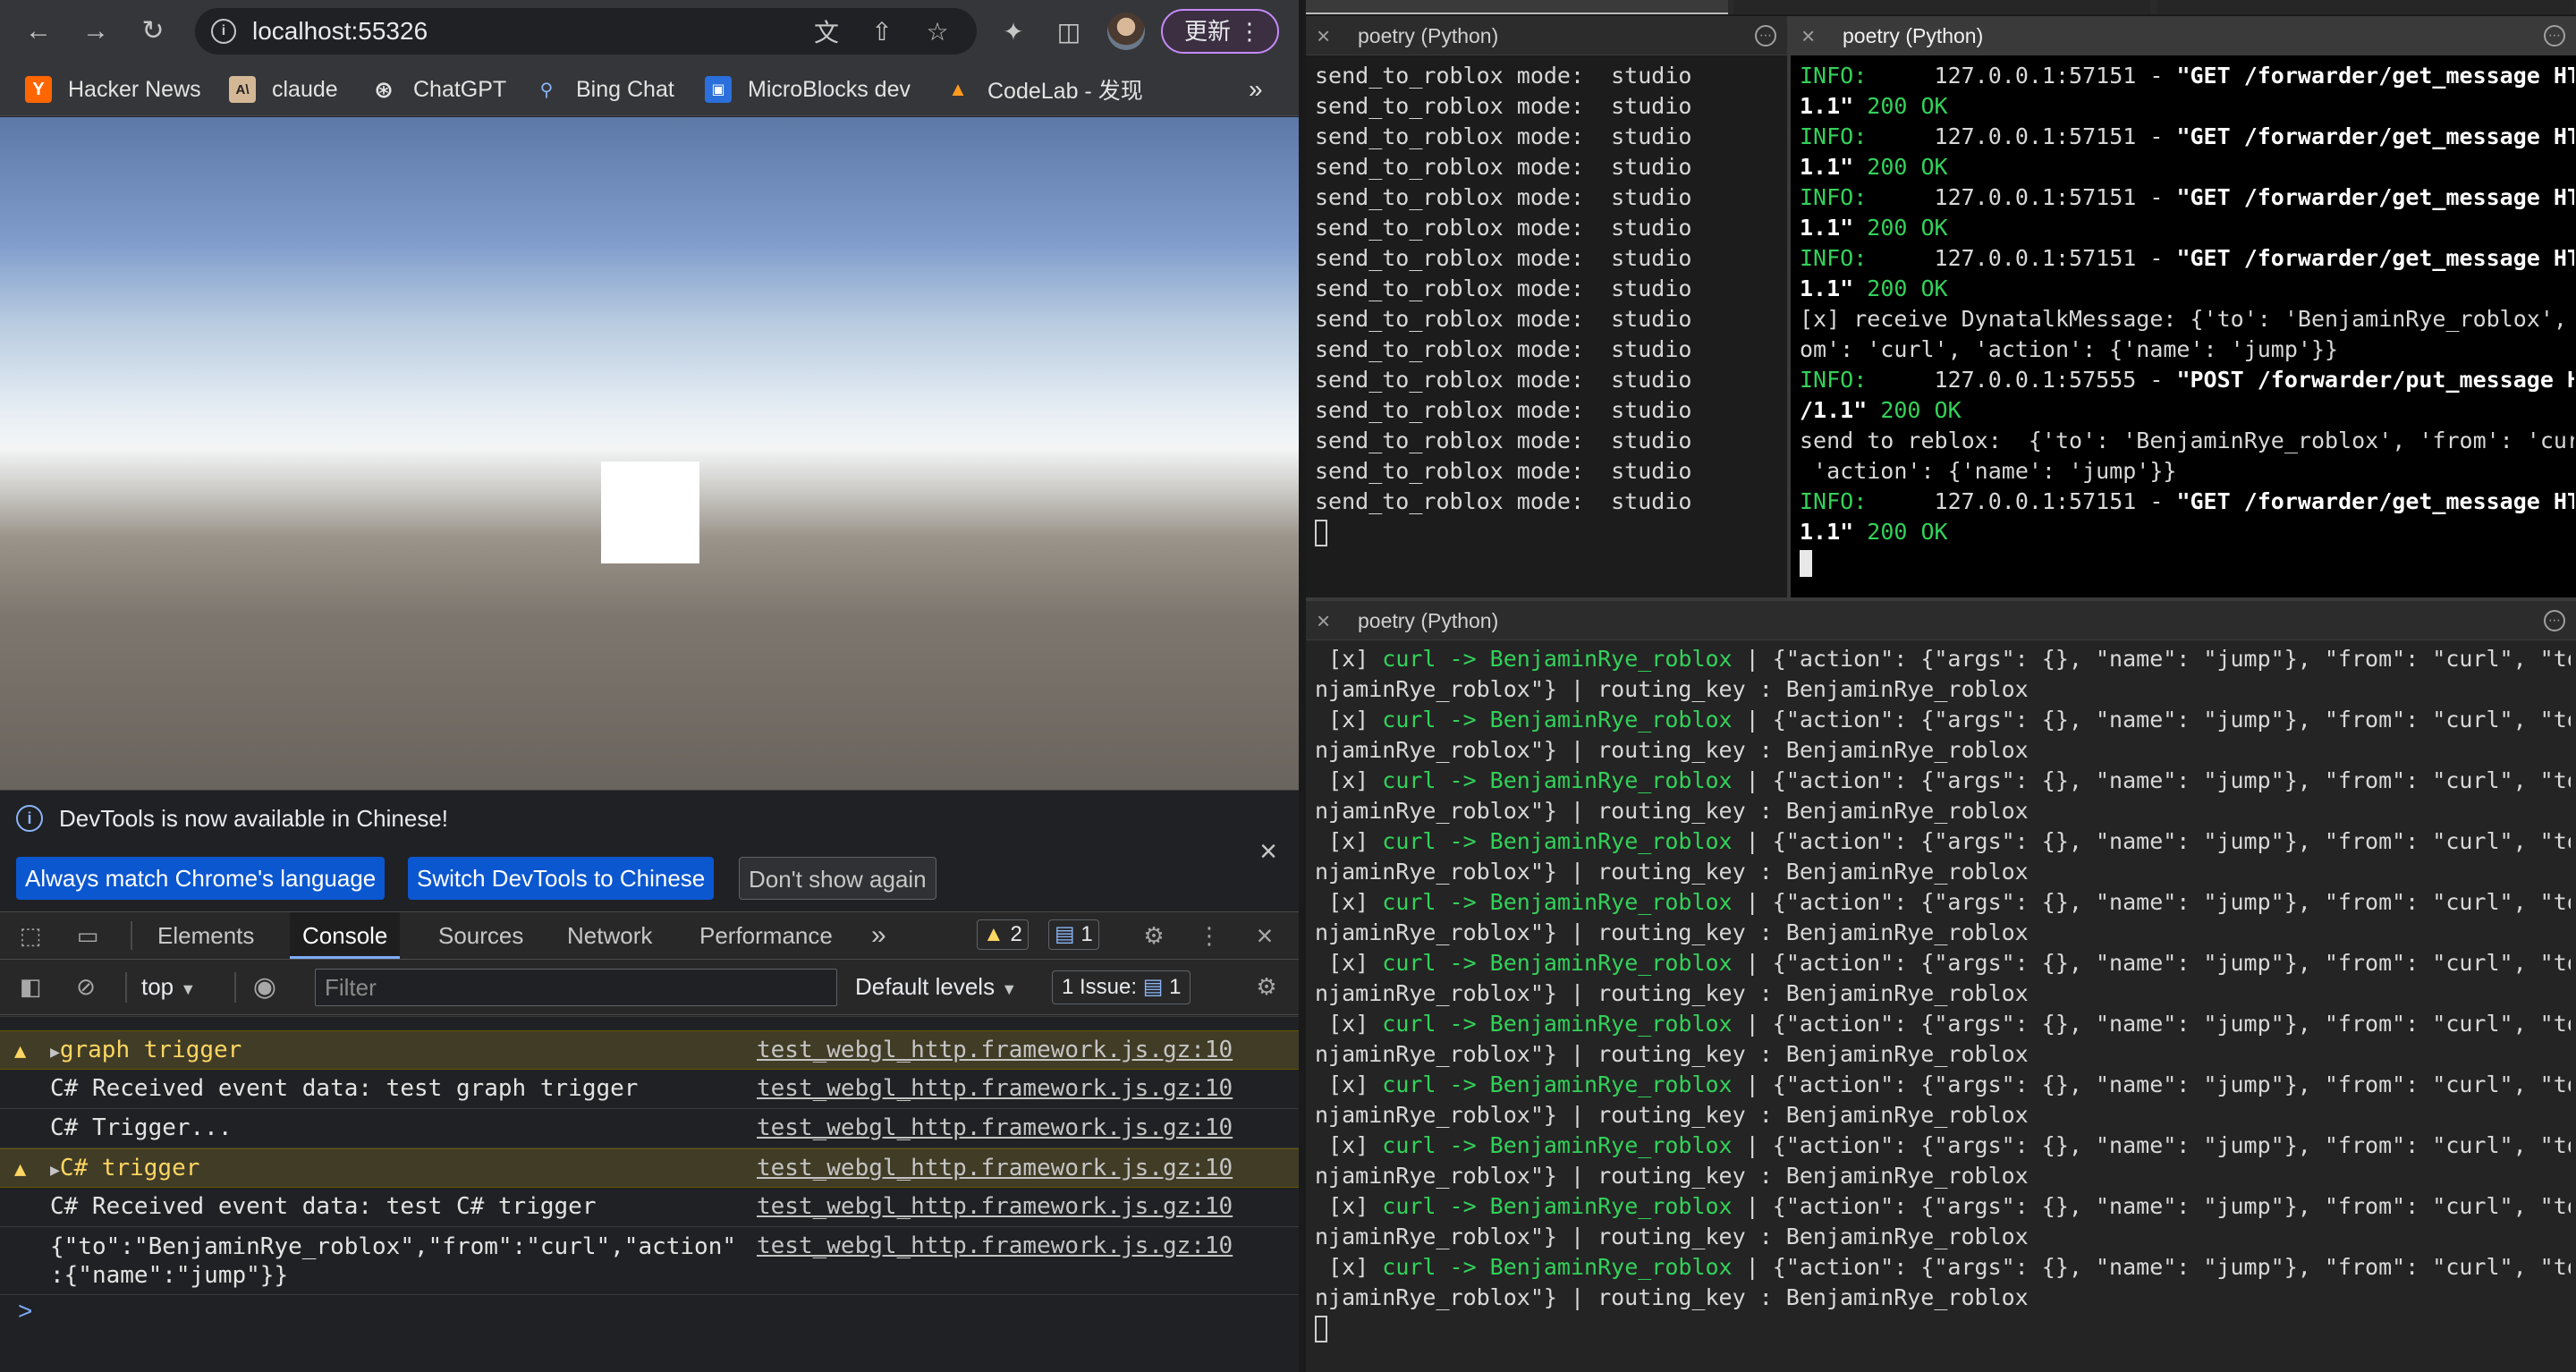  I want to click on kebab-menu-icon: ⋮, so click(1209, 936).